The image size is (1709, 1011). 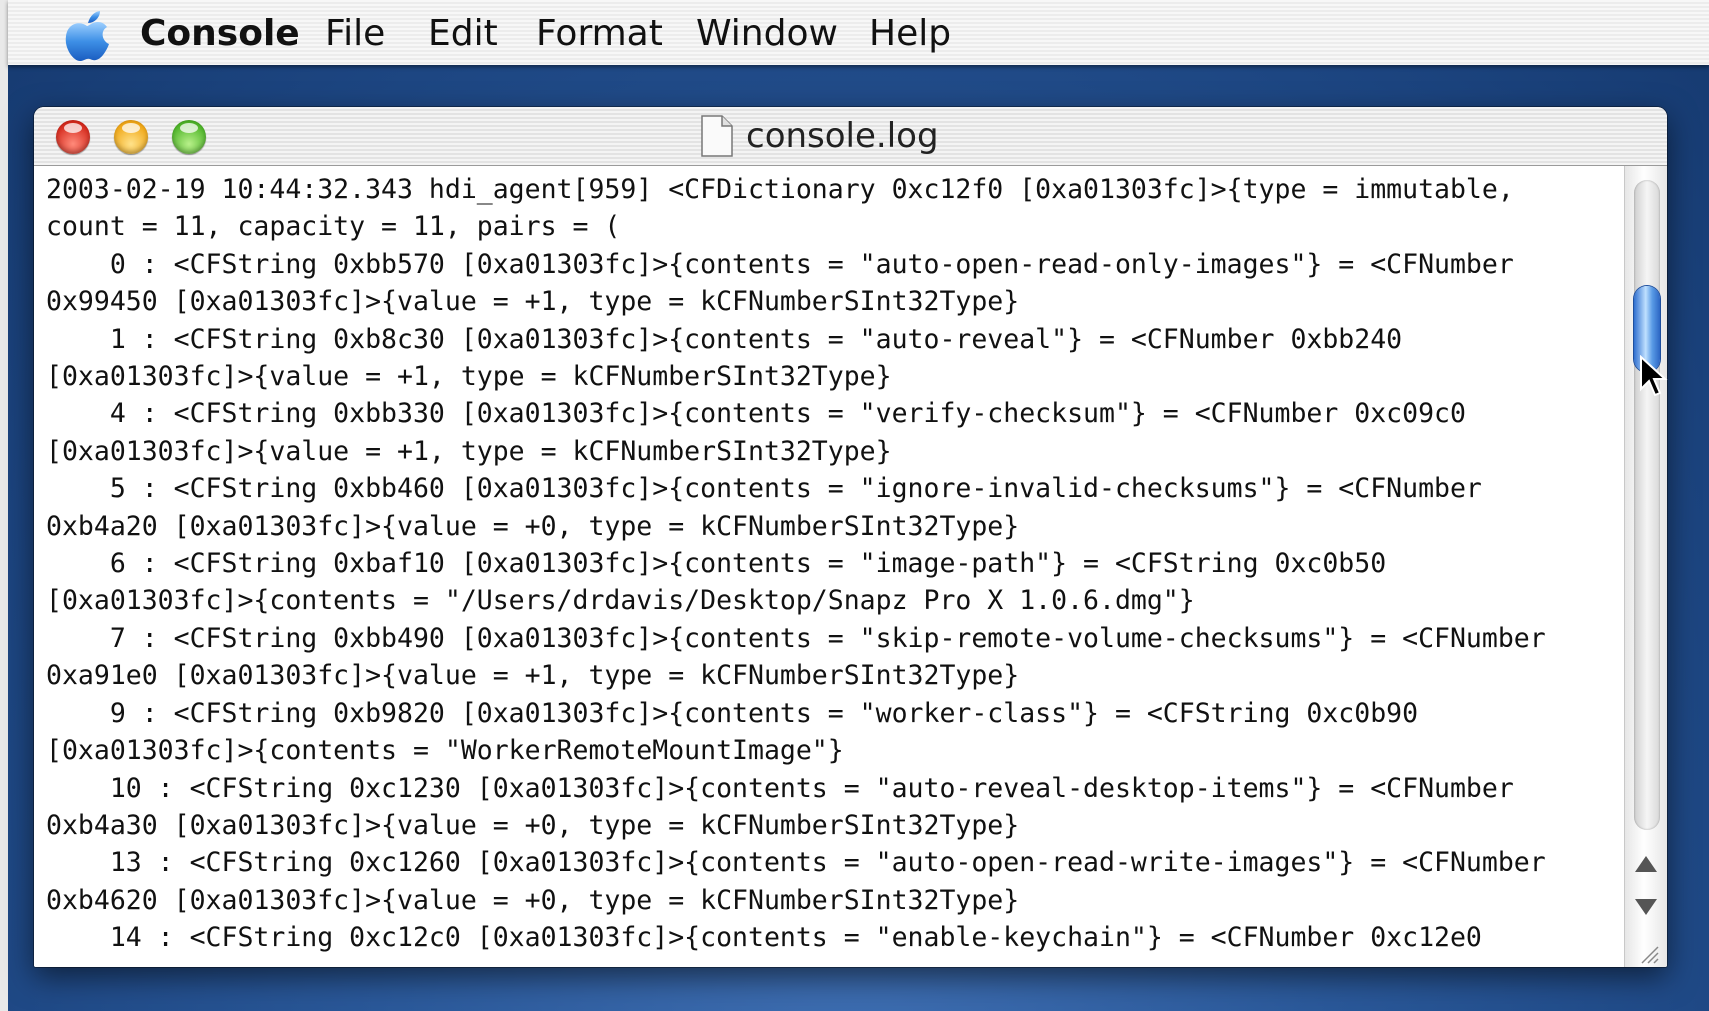 What do you see at coordinates (1646, 907) in the screenshot?
I see `scroll-down-arrow-icon` at bounding box center [1646, 907].